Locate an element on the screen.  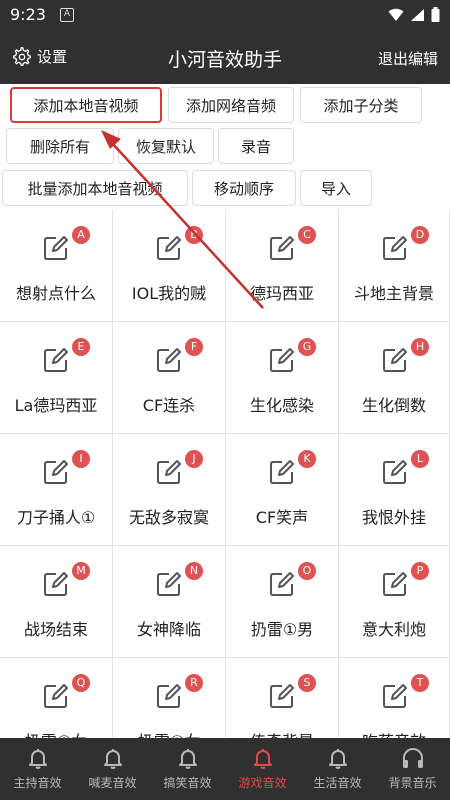
sound-tile: P 意大利炮 is located at coordinates (394, 602).